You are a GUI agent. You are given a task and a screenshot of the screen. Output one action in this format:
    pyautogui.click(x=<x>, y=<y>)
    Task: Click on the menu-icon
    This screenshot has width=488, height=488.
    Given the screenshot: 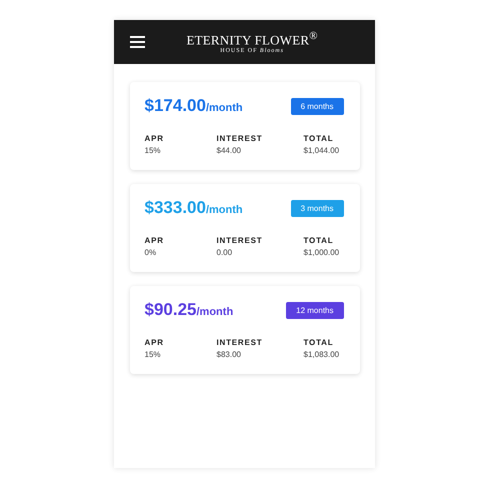 What is the action you would take?
    pyautogui.click(x=137, y=42)
    